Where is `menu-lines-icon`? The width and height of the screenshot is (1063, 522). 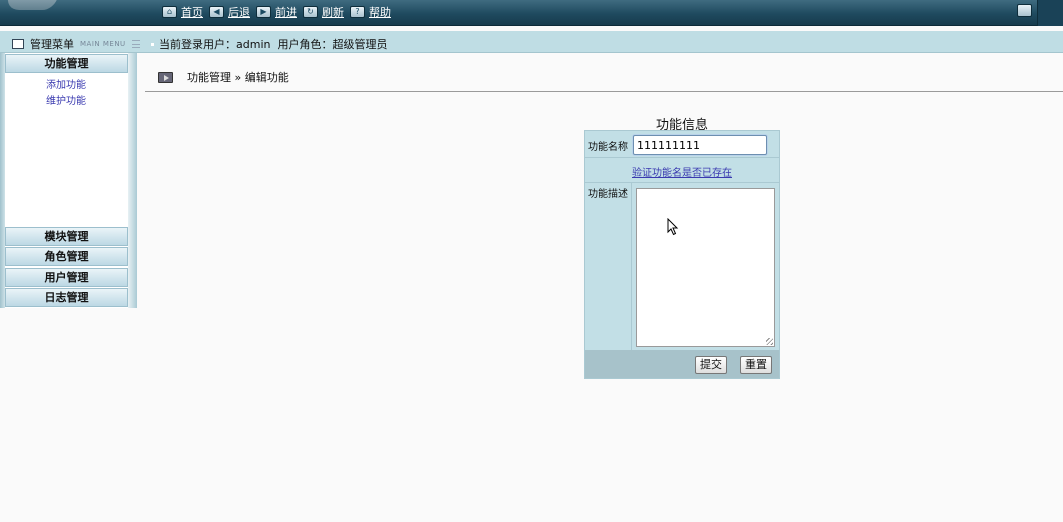
menu-lines-icon is located at coordinates (135, 44).